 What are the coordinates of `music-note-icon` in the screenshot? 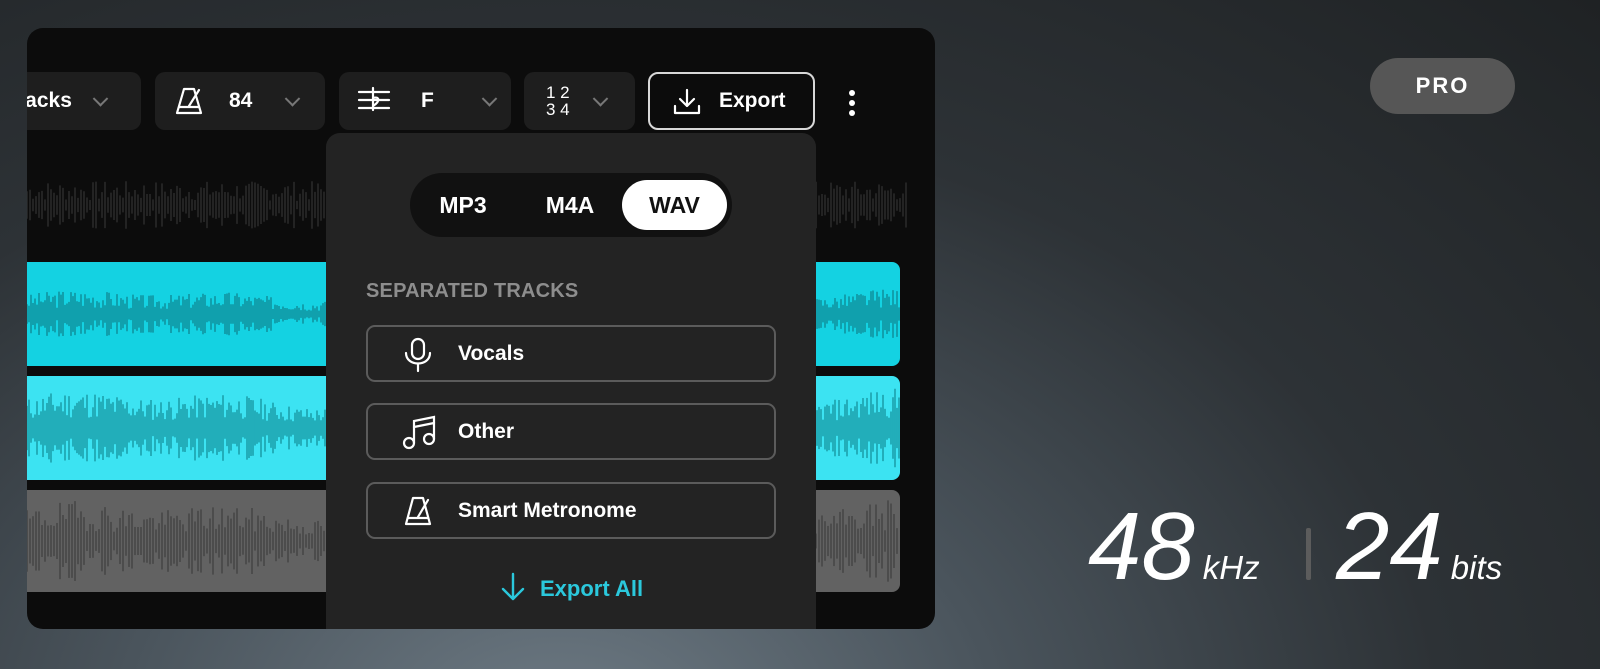 It's located at (420, 435).